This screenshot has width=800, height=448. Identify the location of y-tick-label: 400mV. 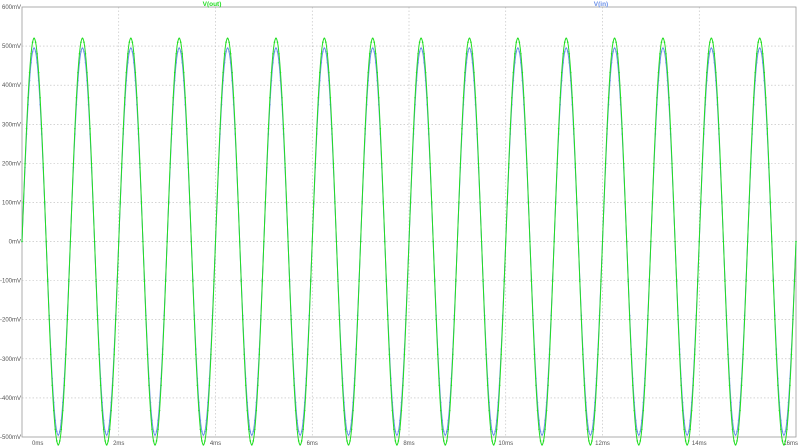
(11, 86).